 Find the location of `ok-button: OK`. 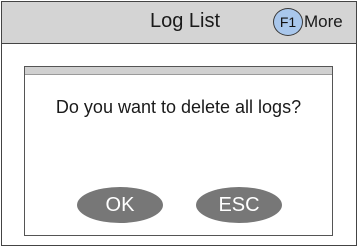

ok-button: OK is located at coordinates (120, 205).